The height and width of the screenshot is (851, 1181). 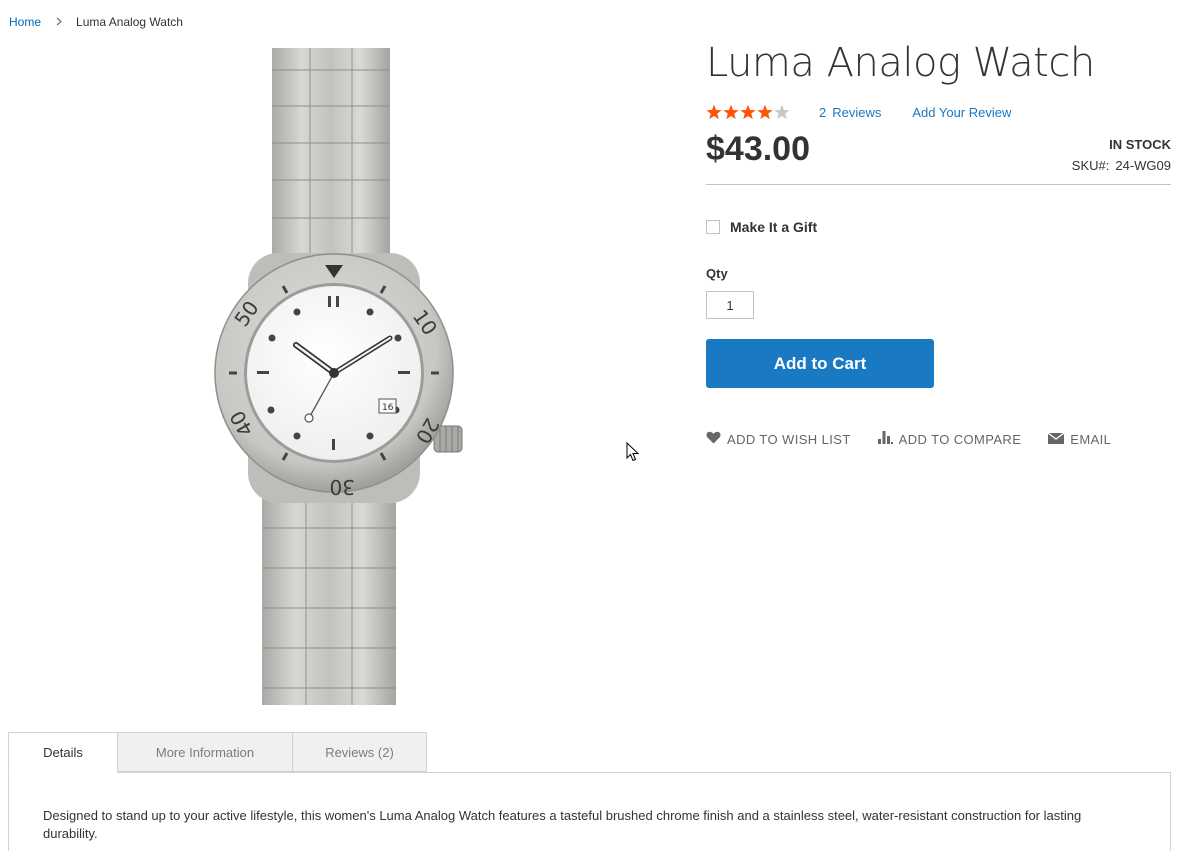 What do you see at coordinates (1056, 439) in the screenshot?
I see `envelope-icon` at bounding box center [1056, 439].